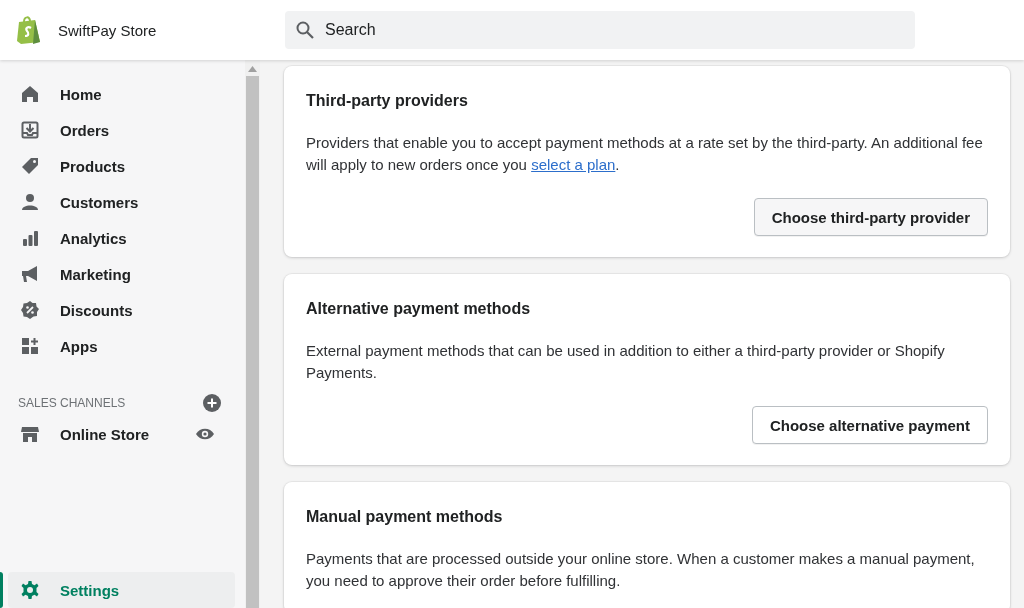 The image size is (1024, 608). Describe the element at coordinates (405, 517) in the screenshot. I see `card-title: Manual payment methods` at that location.